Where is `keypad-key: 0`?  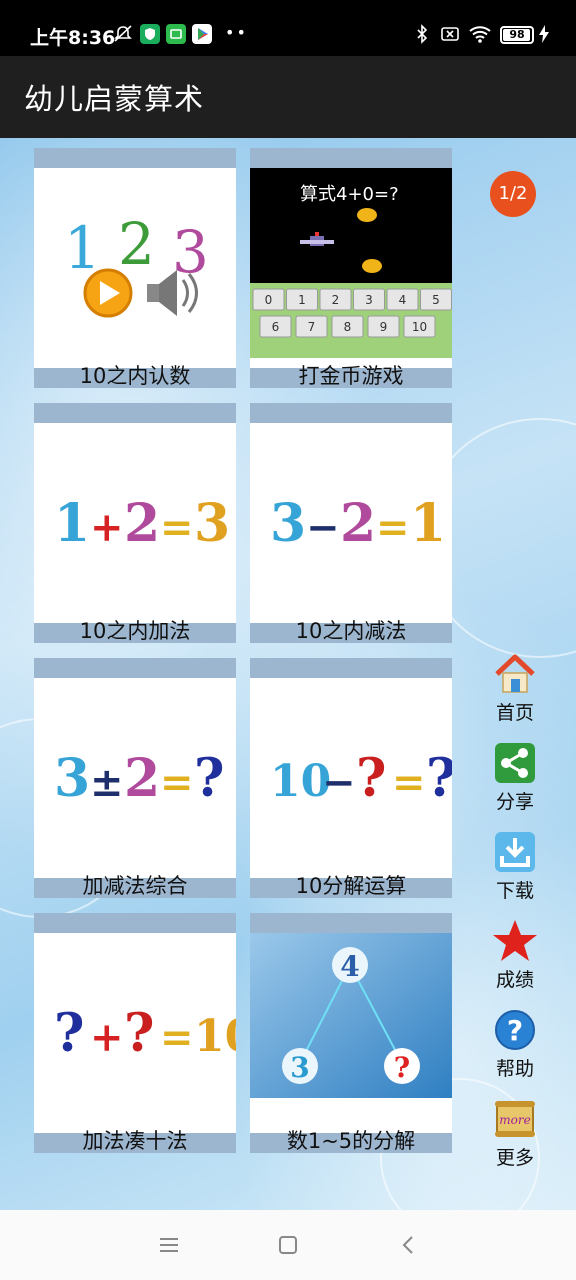
keypad-key: 0 is located at coordinates (268, 299).